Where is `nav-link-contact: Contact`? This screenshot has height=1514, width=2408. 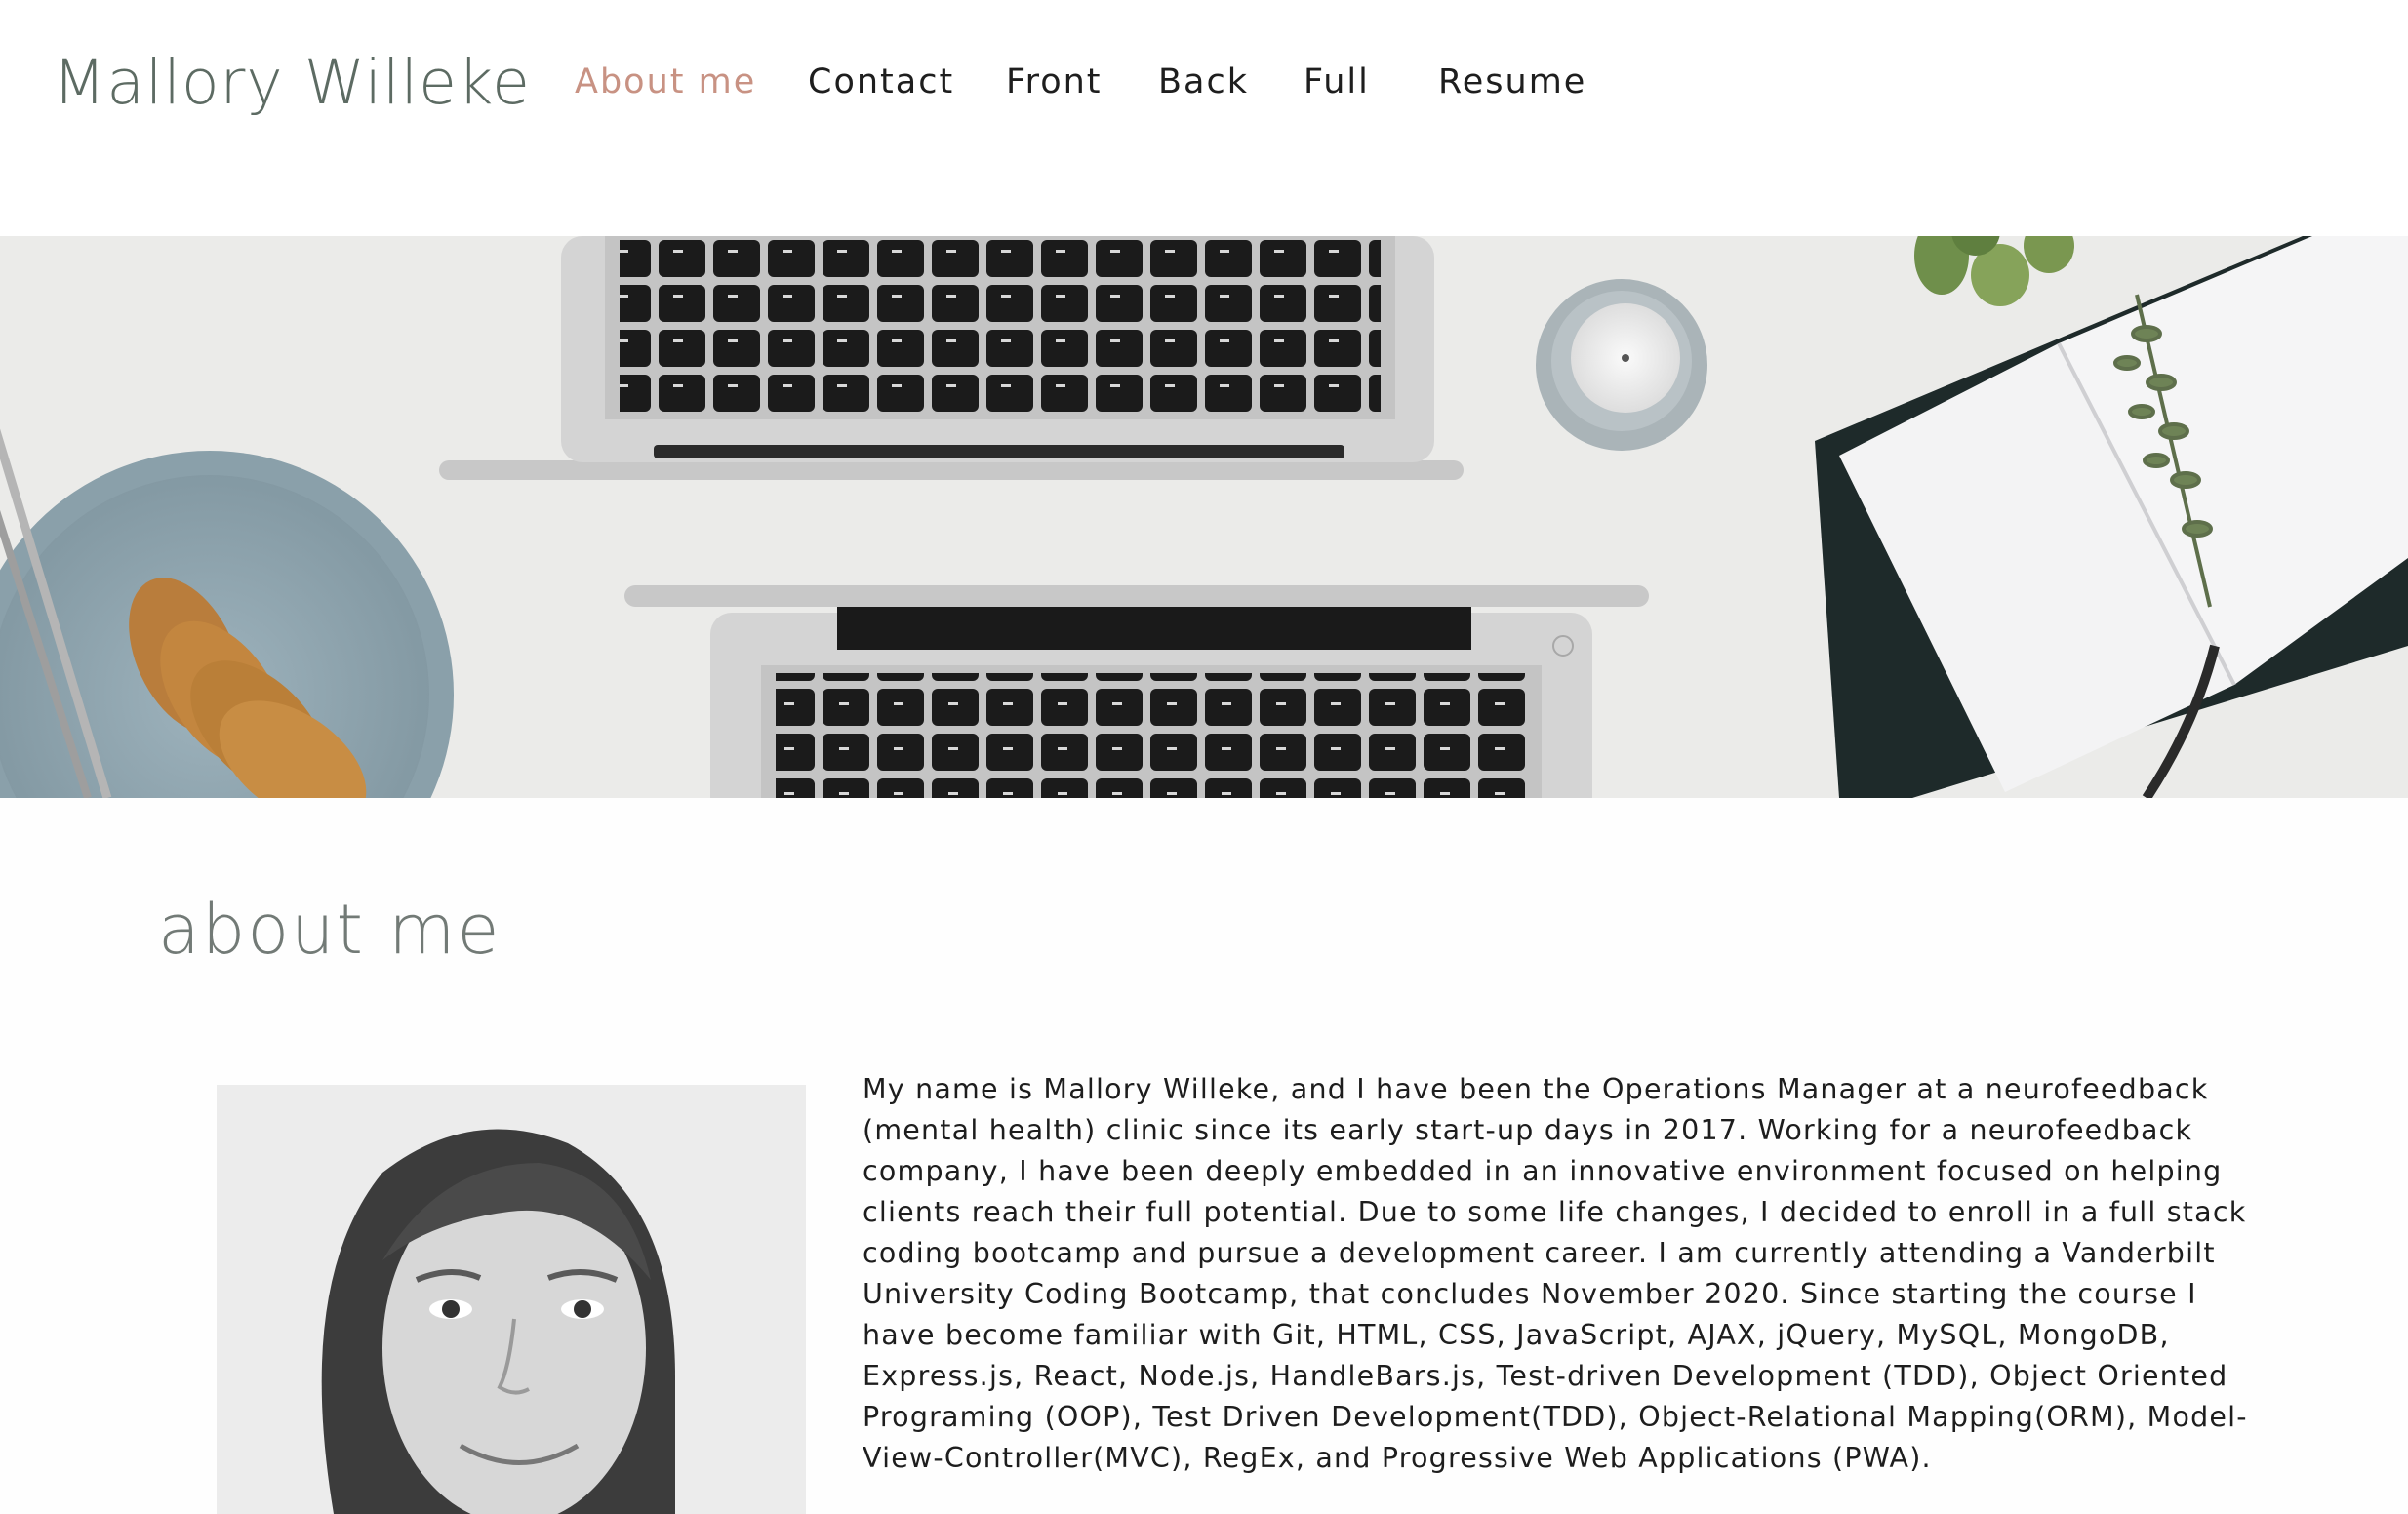
nav-link-contact: Contact is located at coordinates (881, 81).